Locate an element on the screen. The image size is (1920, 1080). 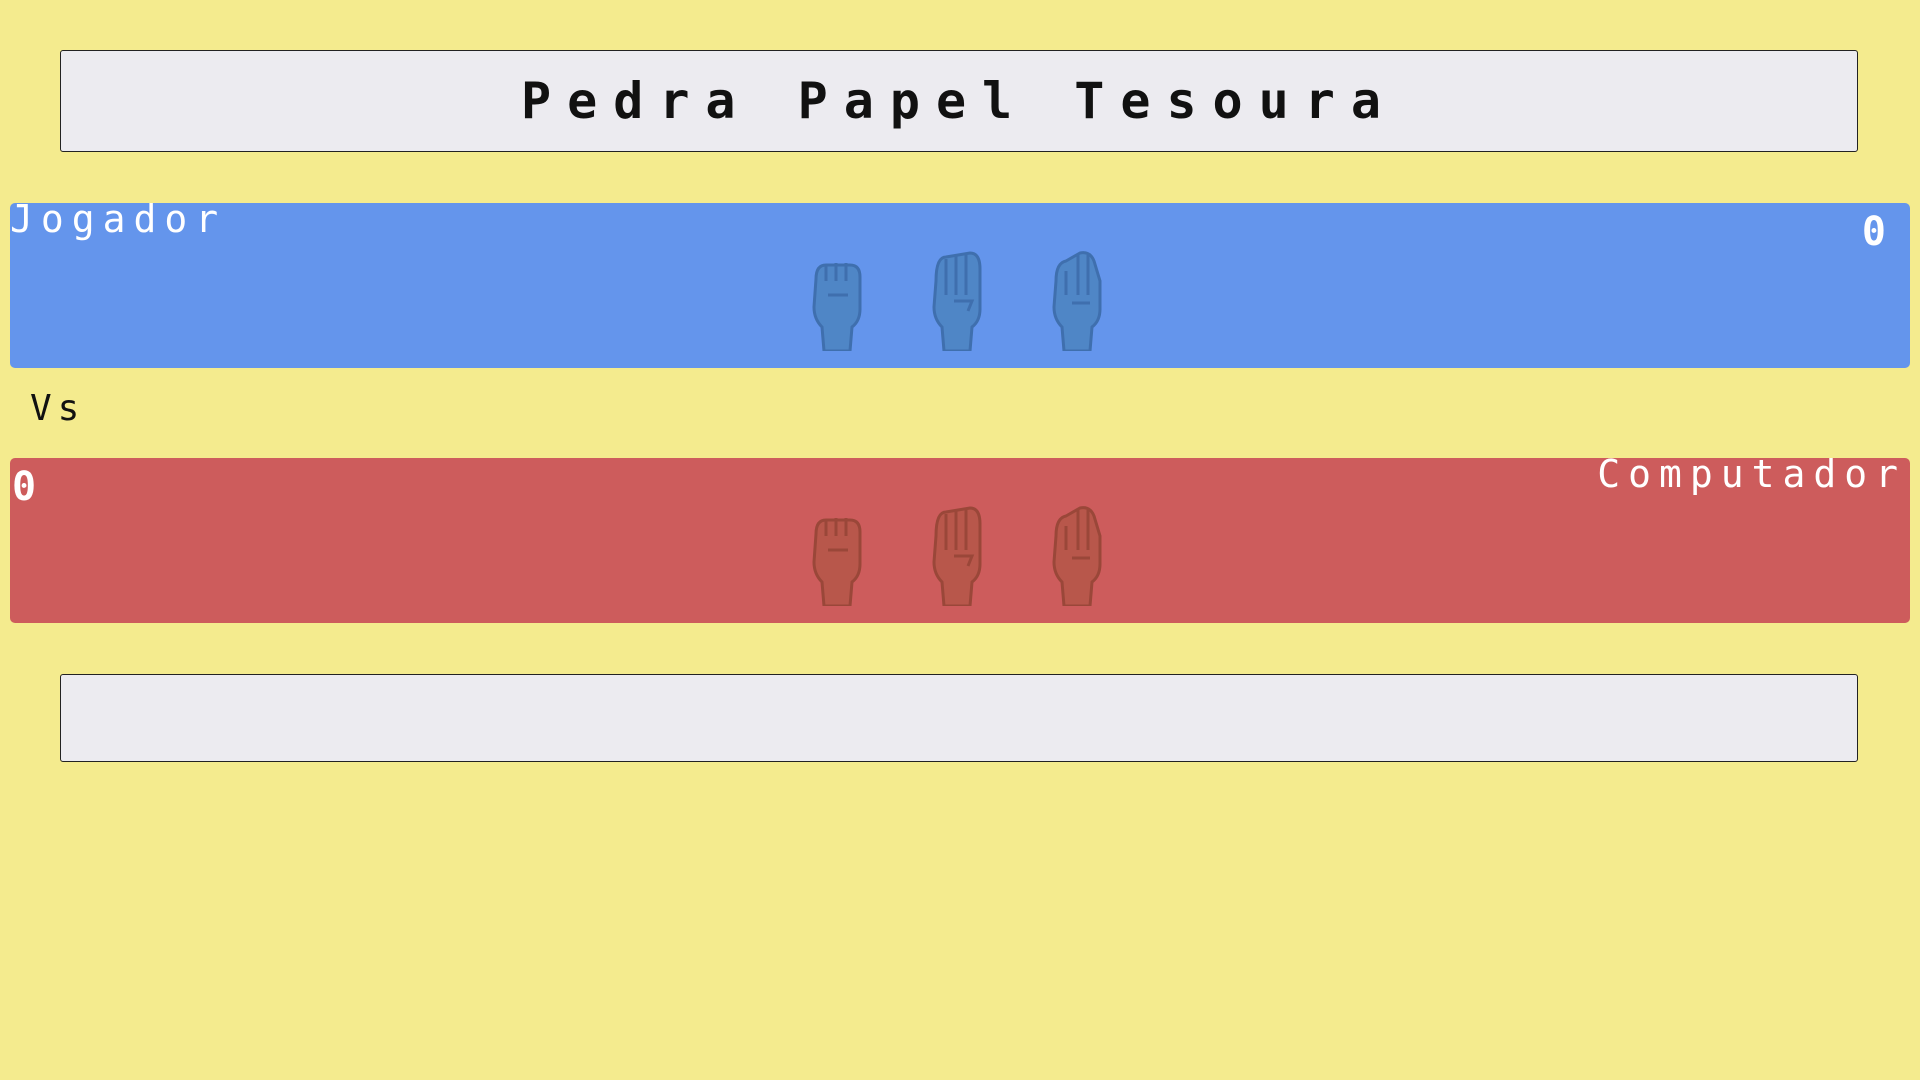
player-choices is located at coordinates (957, 302).